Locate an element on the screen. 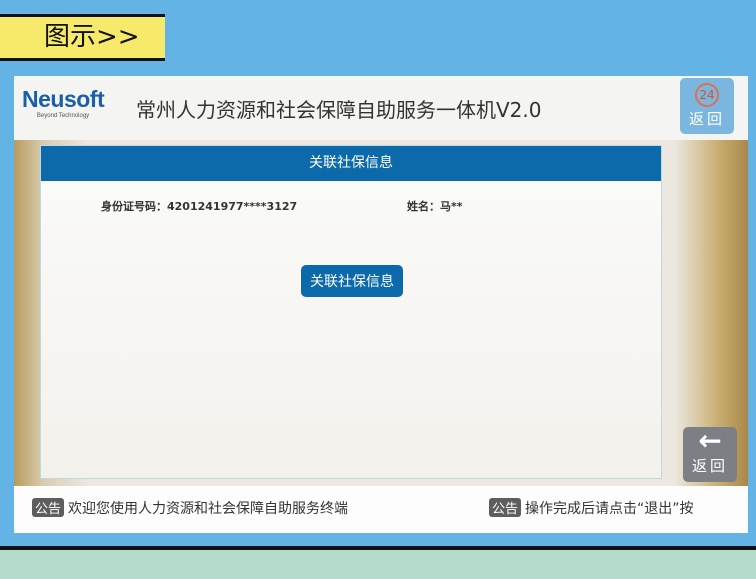  app-title: 常州人力资源和社会保障自助服务一体机V2.0 is located at coordinates (339, 110).